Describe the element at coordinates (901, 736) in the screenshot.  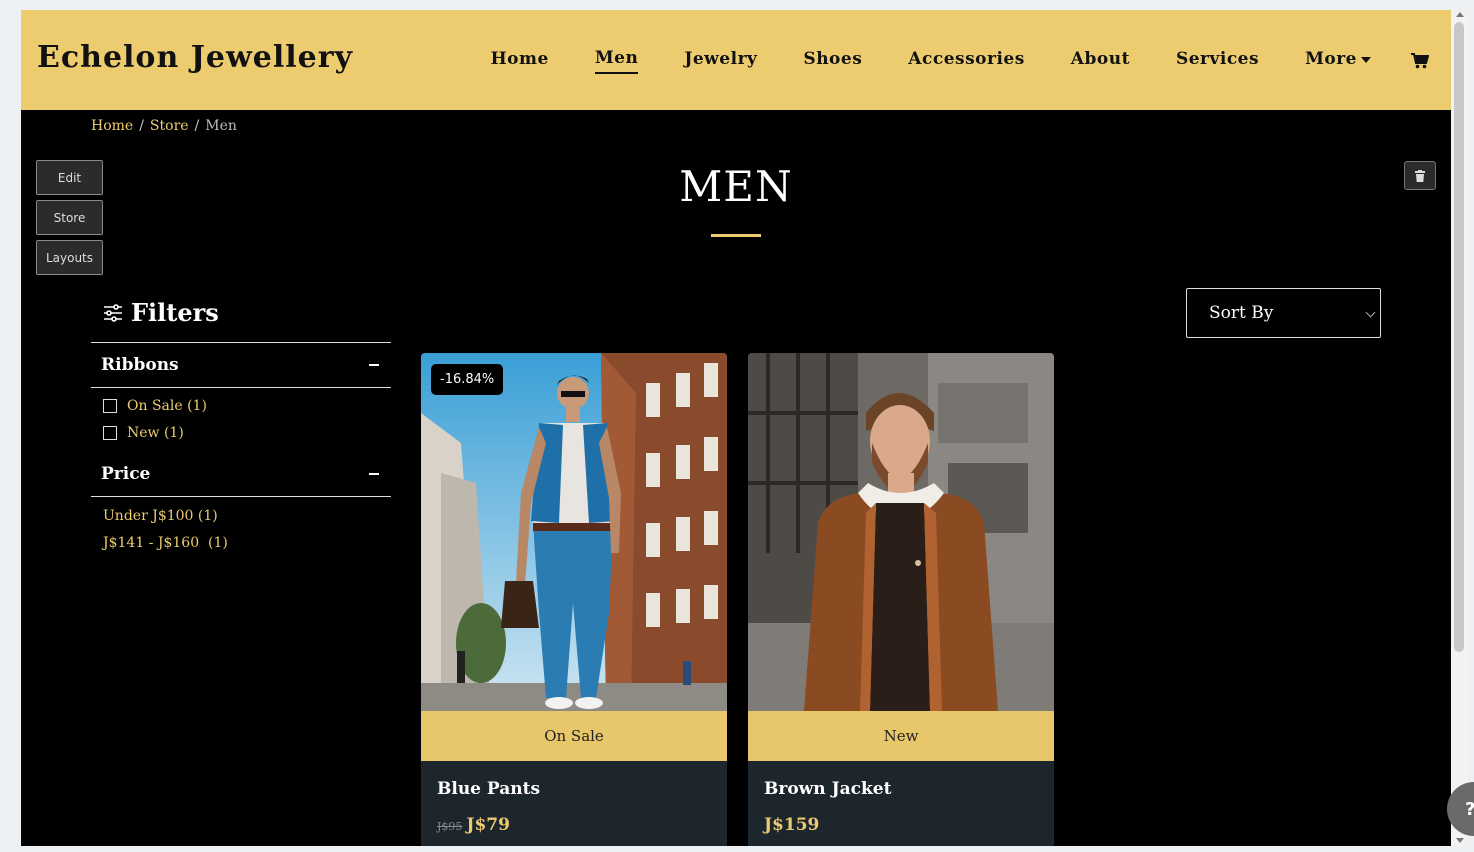
I see `product-ribbon: New` at that location.